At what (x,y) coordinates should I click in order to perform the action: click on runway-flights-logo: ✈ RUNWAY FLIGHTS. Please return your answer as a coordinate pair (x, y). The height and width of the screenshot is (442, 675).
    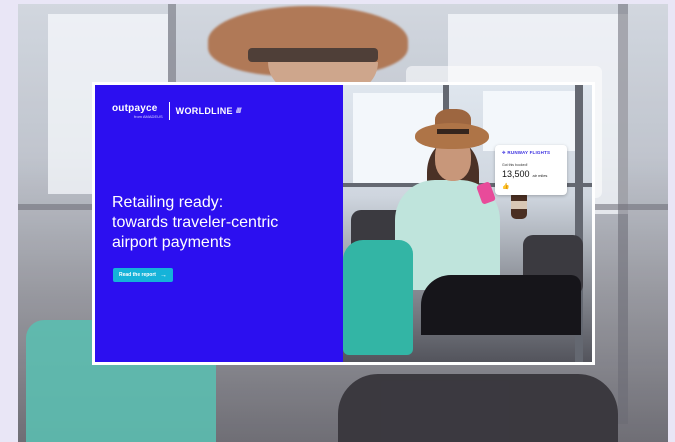
    Looking at the image, I should click on (526, 152).